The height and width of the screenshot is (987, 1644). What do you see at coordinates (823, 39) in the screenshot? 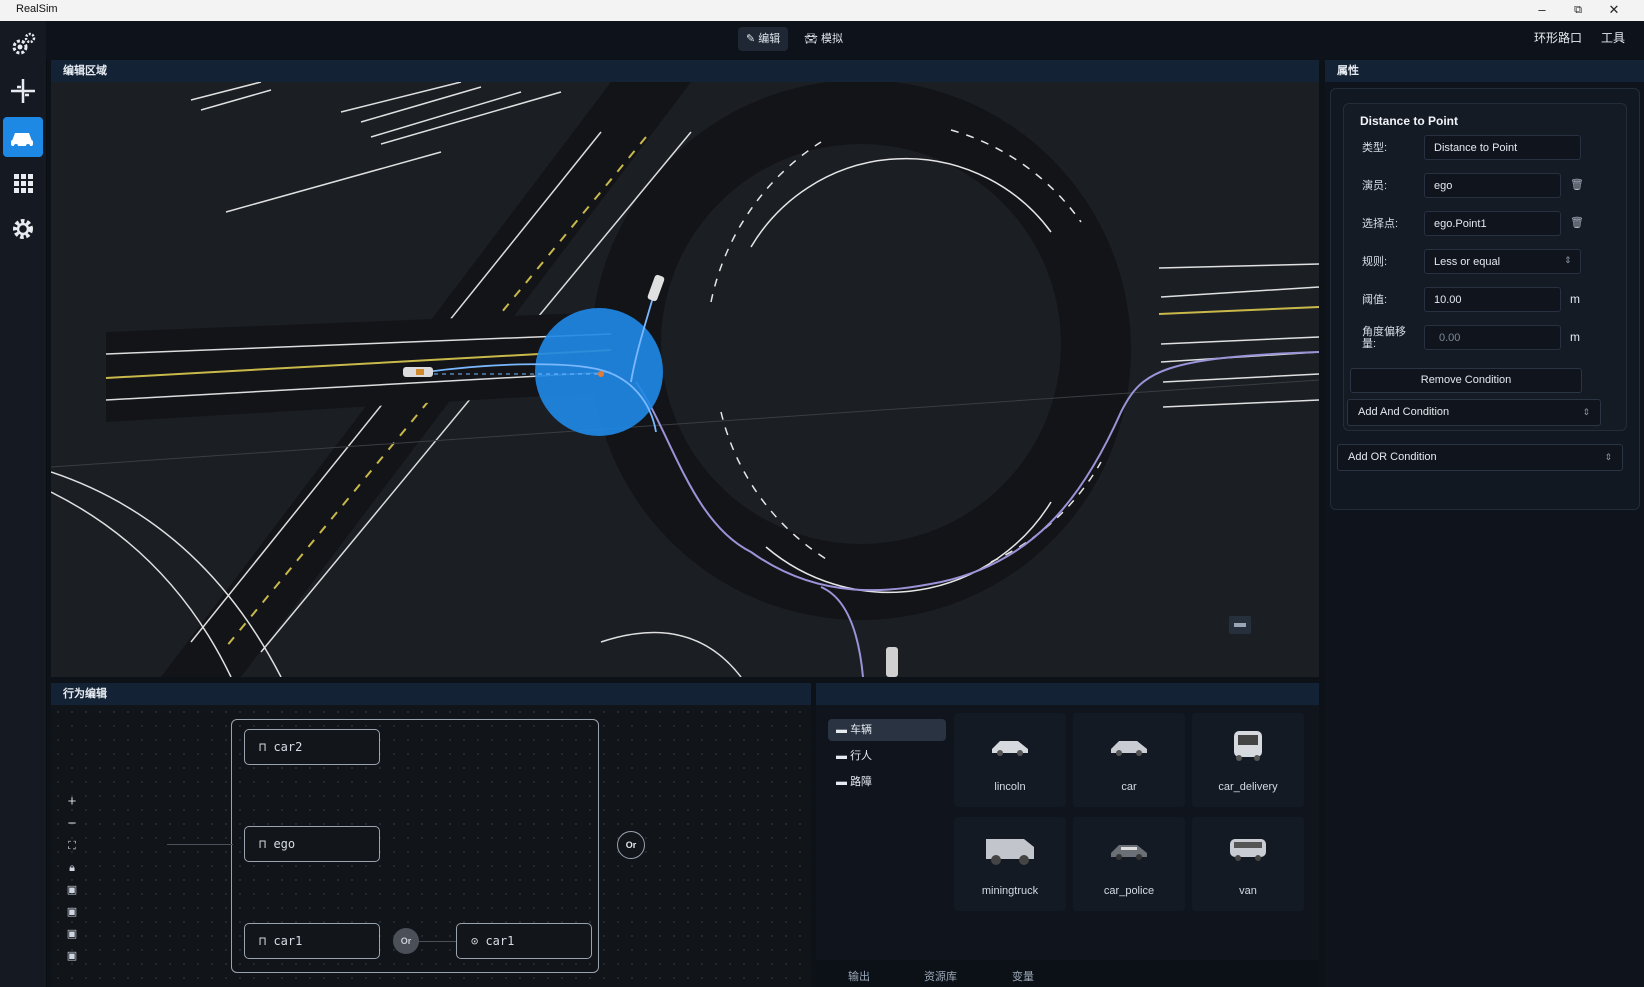
I see `simulate-mode-button: 🚘︎ 模拟` at bounding box center [823, 39].